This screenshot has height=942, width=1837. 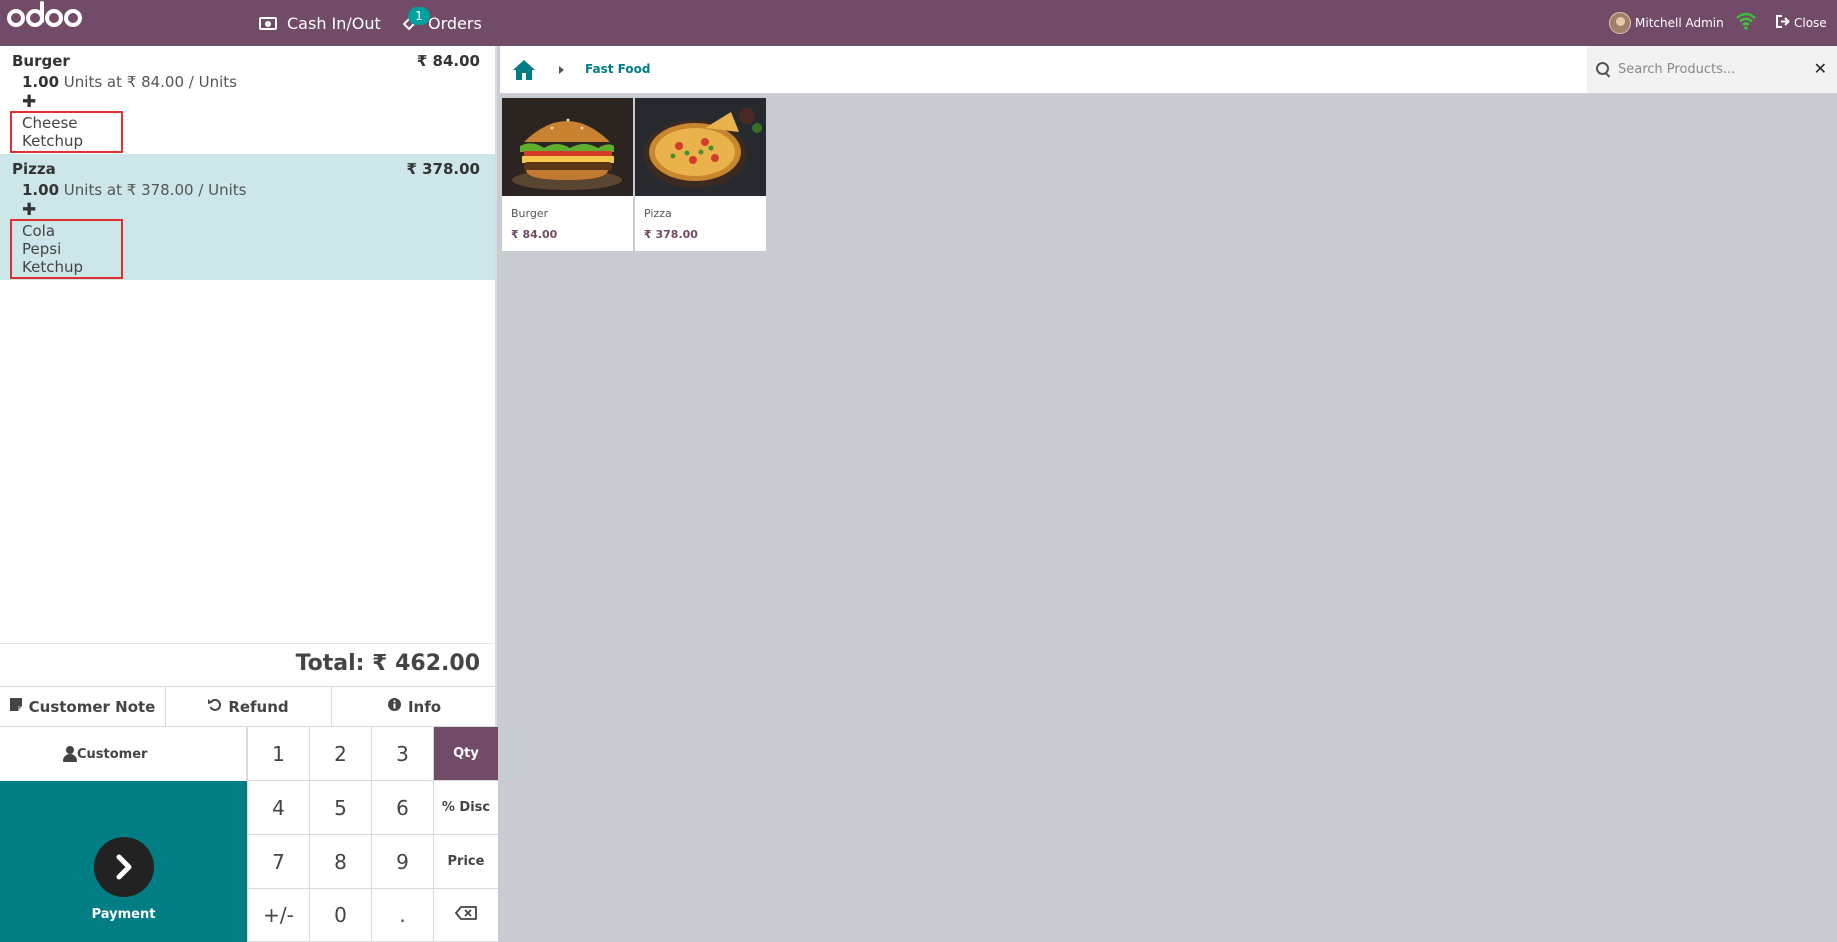 I want to click on user-name: Mitchell Admin, so click(x=1679, y=23).